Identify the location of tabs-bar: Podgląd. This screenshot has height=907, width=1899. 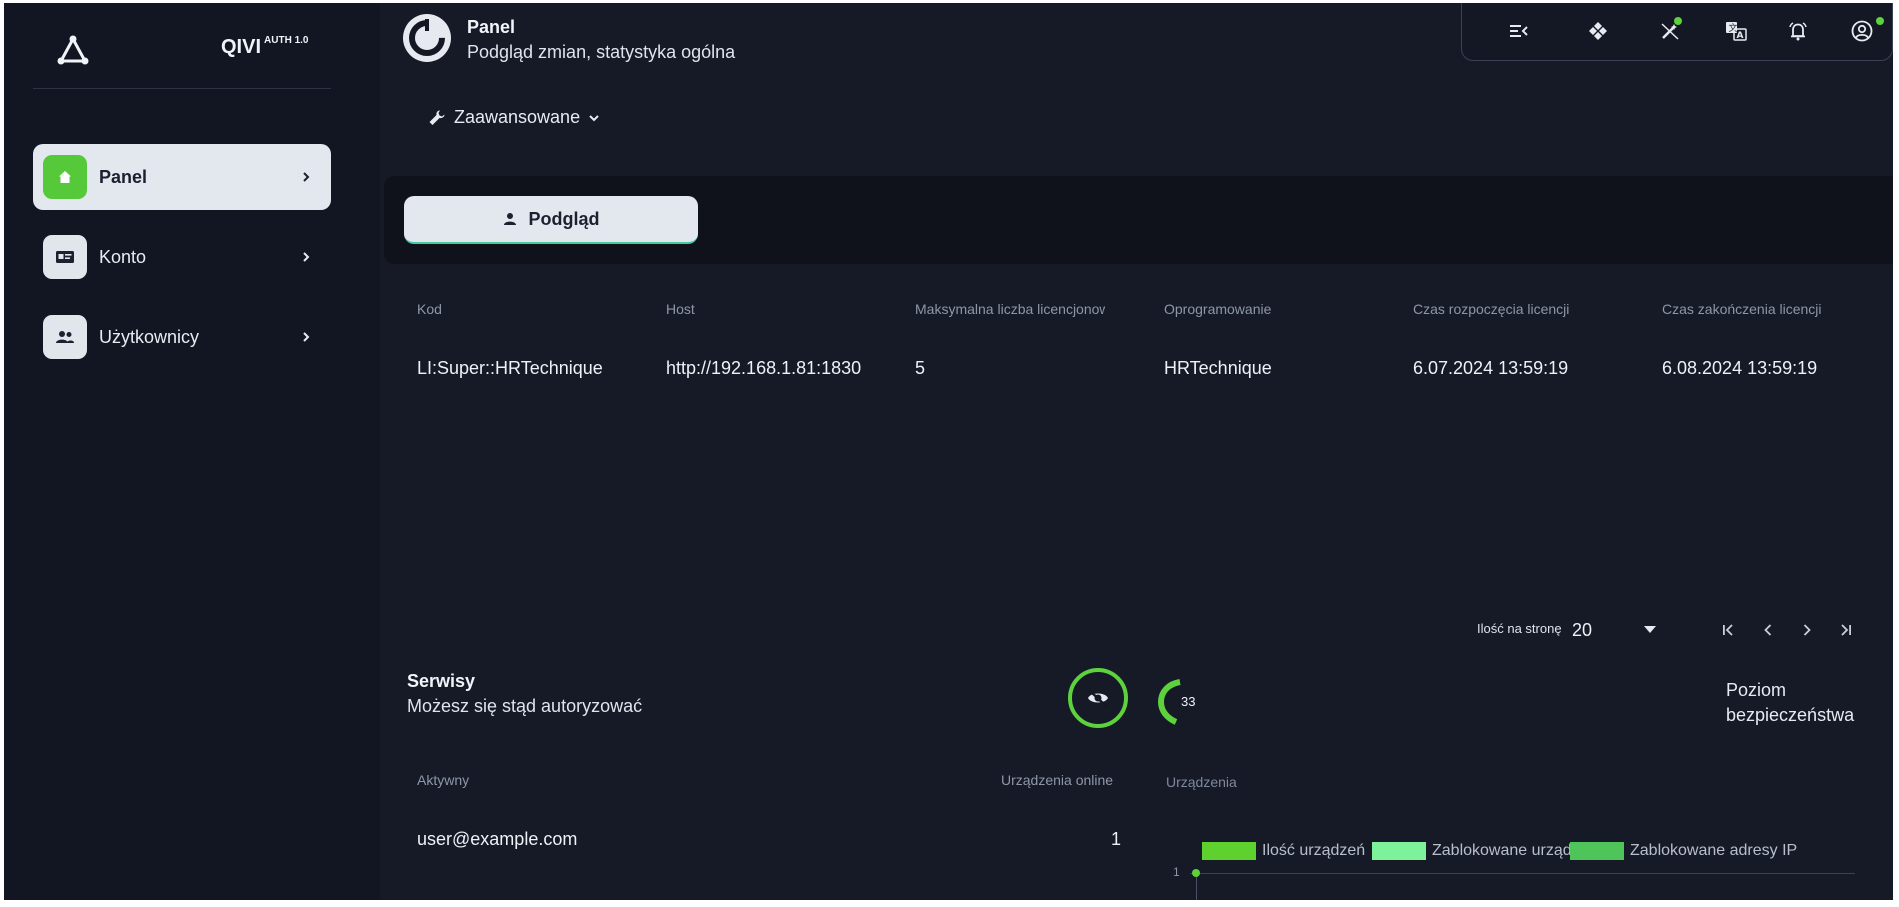
(1138, 220).